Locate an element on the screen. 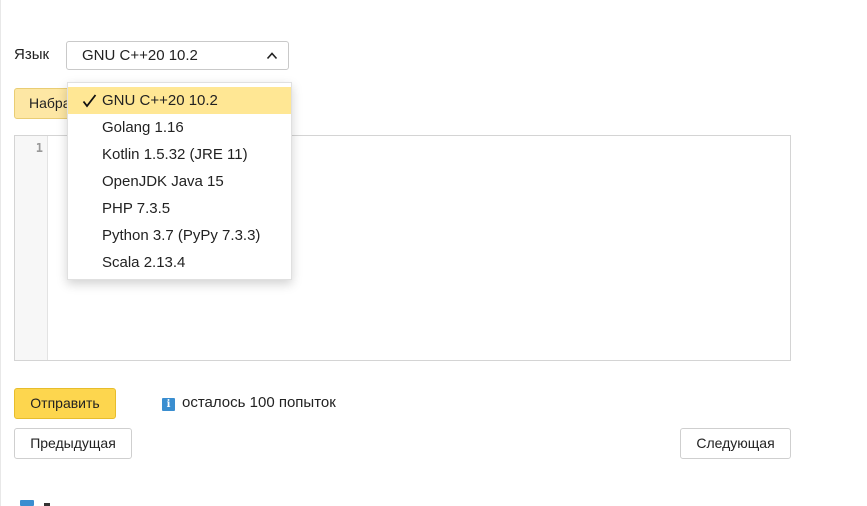 The image size is (867, 506). language-option: OpenJDK Java 15 is located at coordinates (179, 181).